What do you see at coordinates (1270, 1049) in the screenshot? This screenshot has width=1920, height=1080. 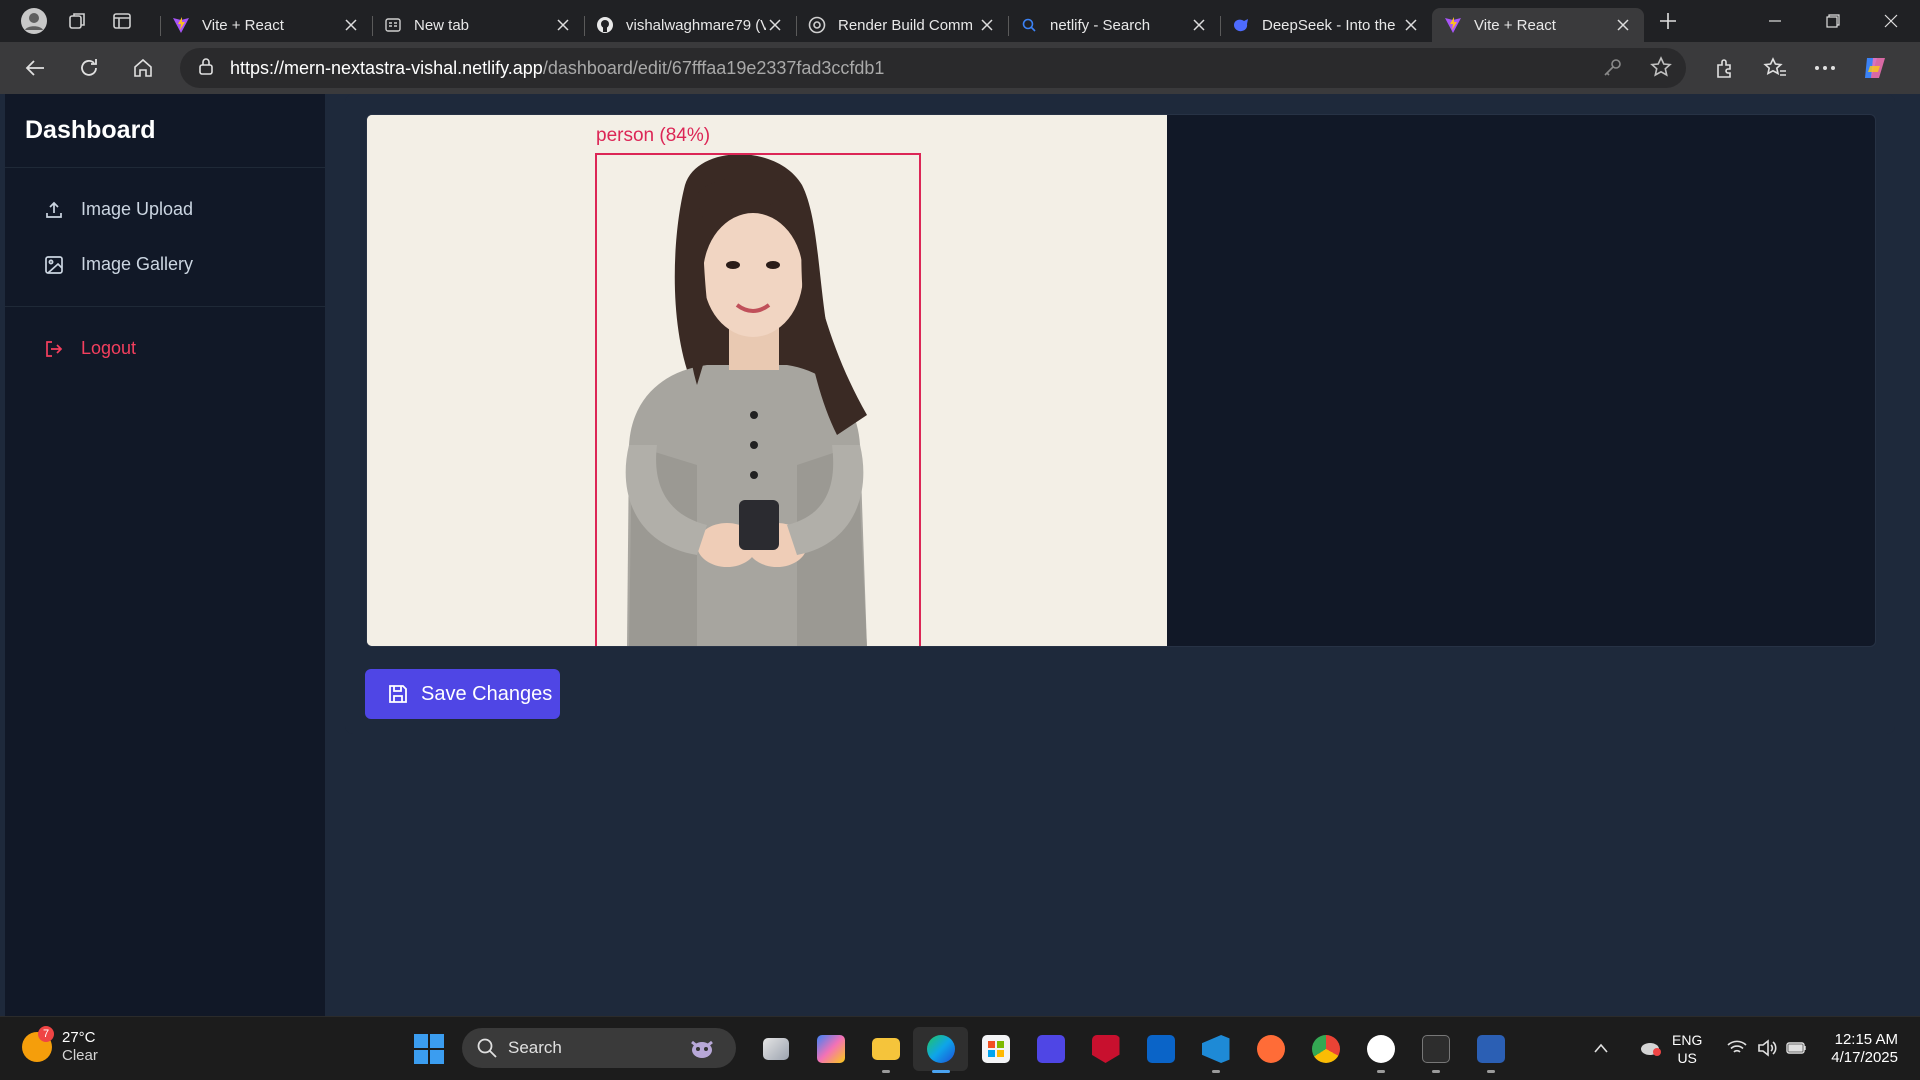 I see `postman-icon` at bounding box center [1270, 1049].